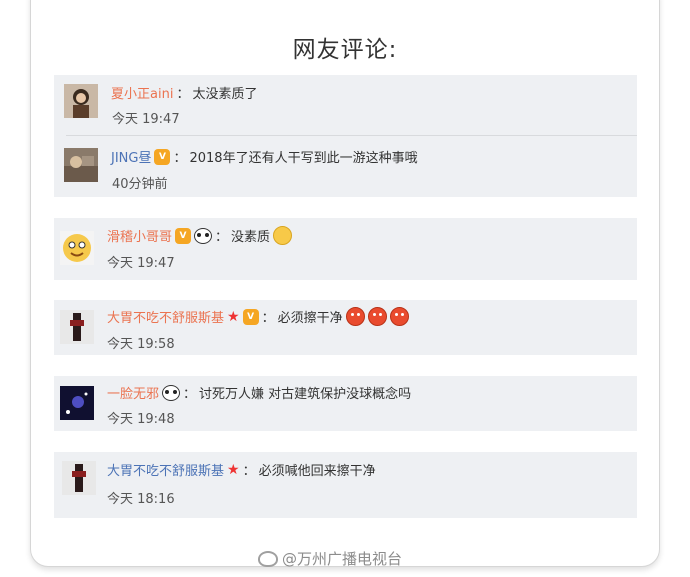 The image size is (690, 577). Describe the element at coordinates (342, 559) in the screenshot. I see `watermark-text: @万州广播电视台` at that location.